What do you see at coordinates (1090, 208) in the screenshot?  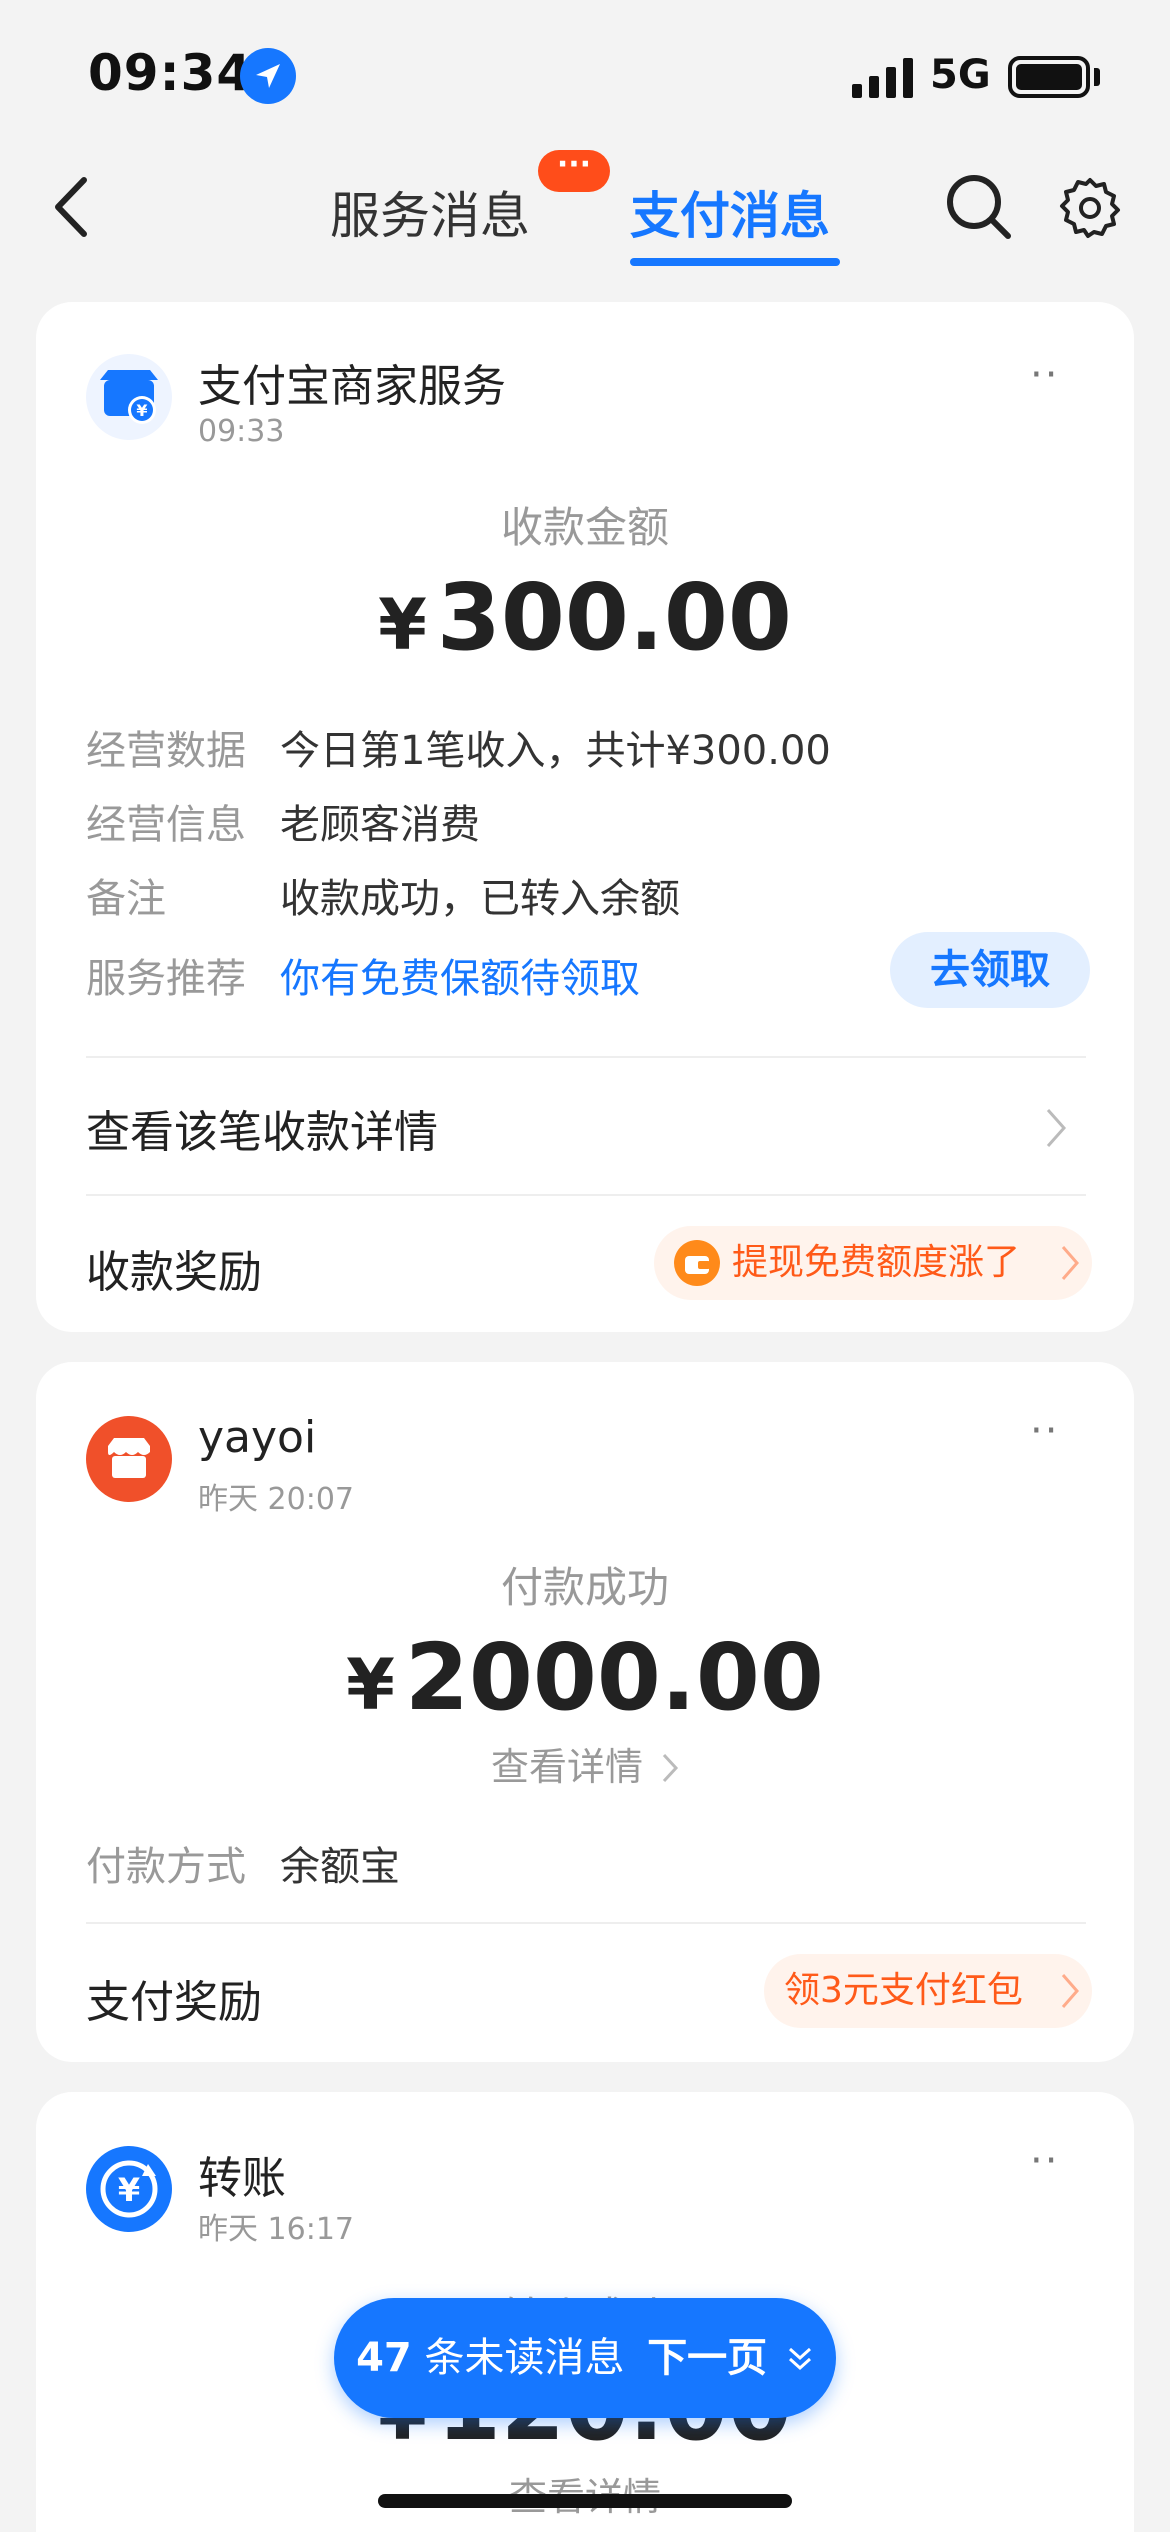 I see `gear-icon` at bounding box center [1090, 208].